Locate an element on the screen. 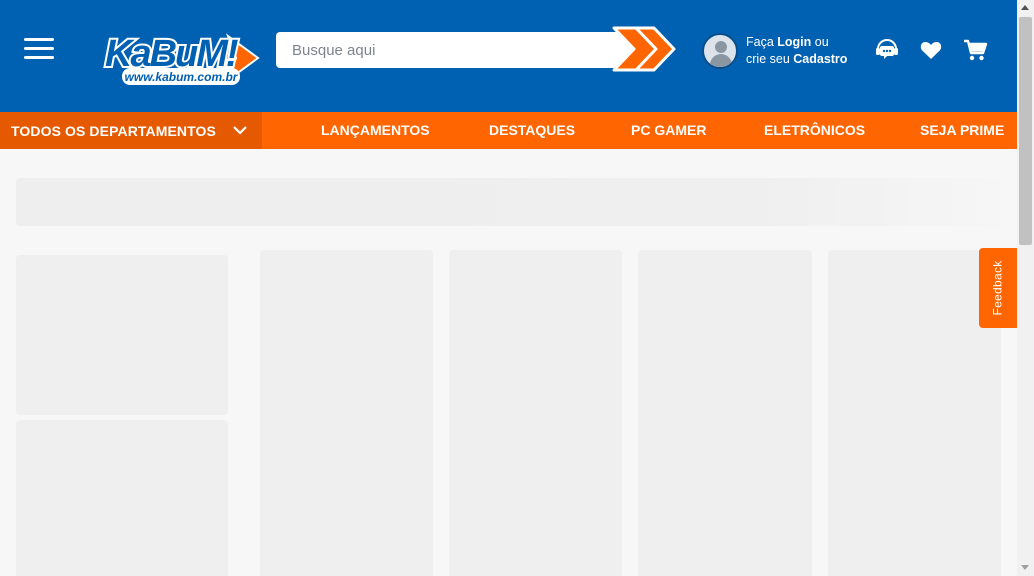 The height and width of the screenshot is (576, 1034). feedback-tab: Feedback is located at coordinates (998, 288).